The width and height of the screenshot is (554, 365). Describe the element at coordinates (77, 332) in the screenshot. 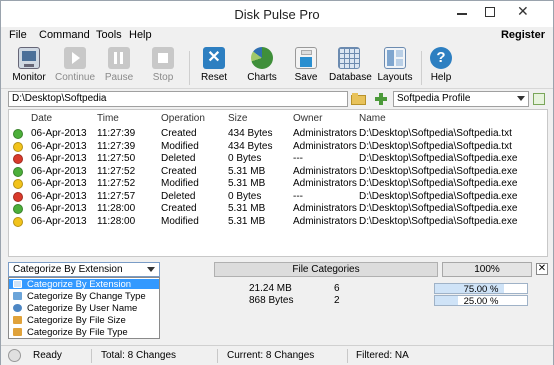

I see `option-label: Categorize By File Type` at that location.